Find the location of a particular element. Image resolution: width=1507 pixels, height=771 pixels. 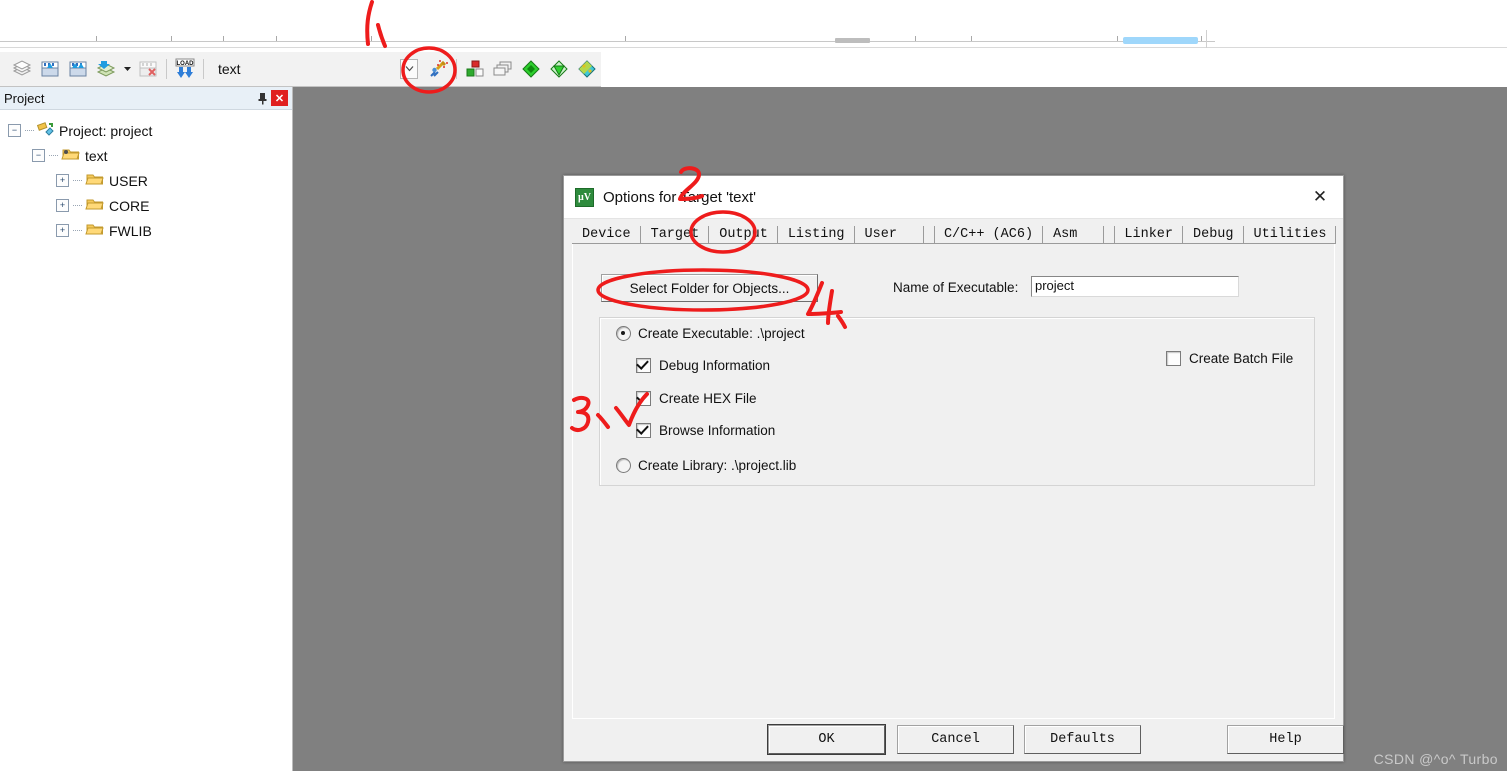

cancel-button: Cancel is located at coordinates (955, 739).